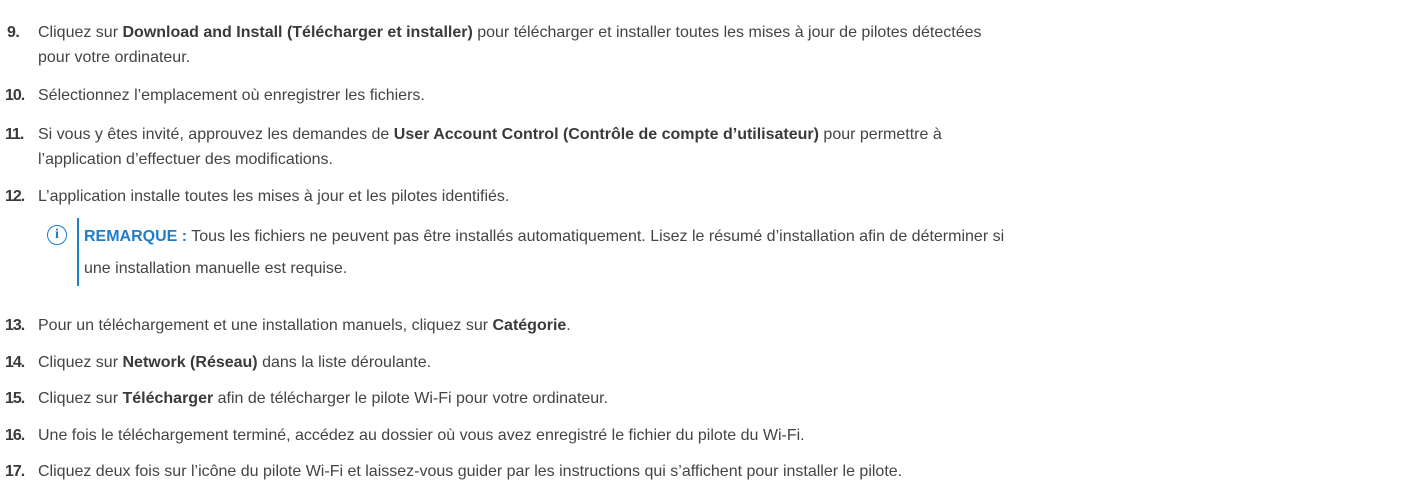  Describe the element at coordinates (15, 196) in the screenshot. I see `step-number: 12.` at that location.